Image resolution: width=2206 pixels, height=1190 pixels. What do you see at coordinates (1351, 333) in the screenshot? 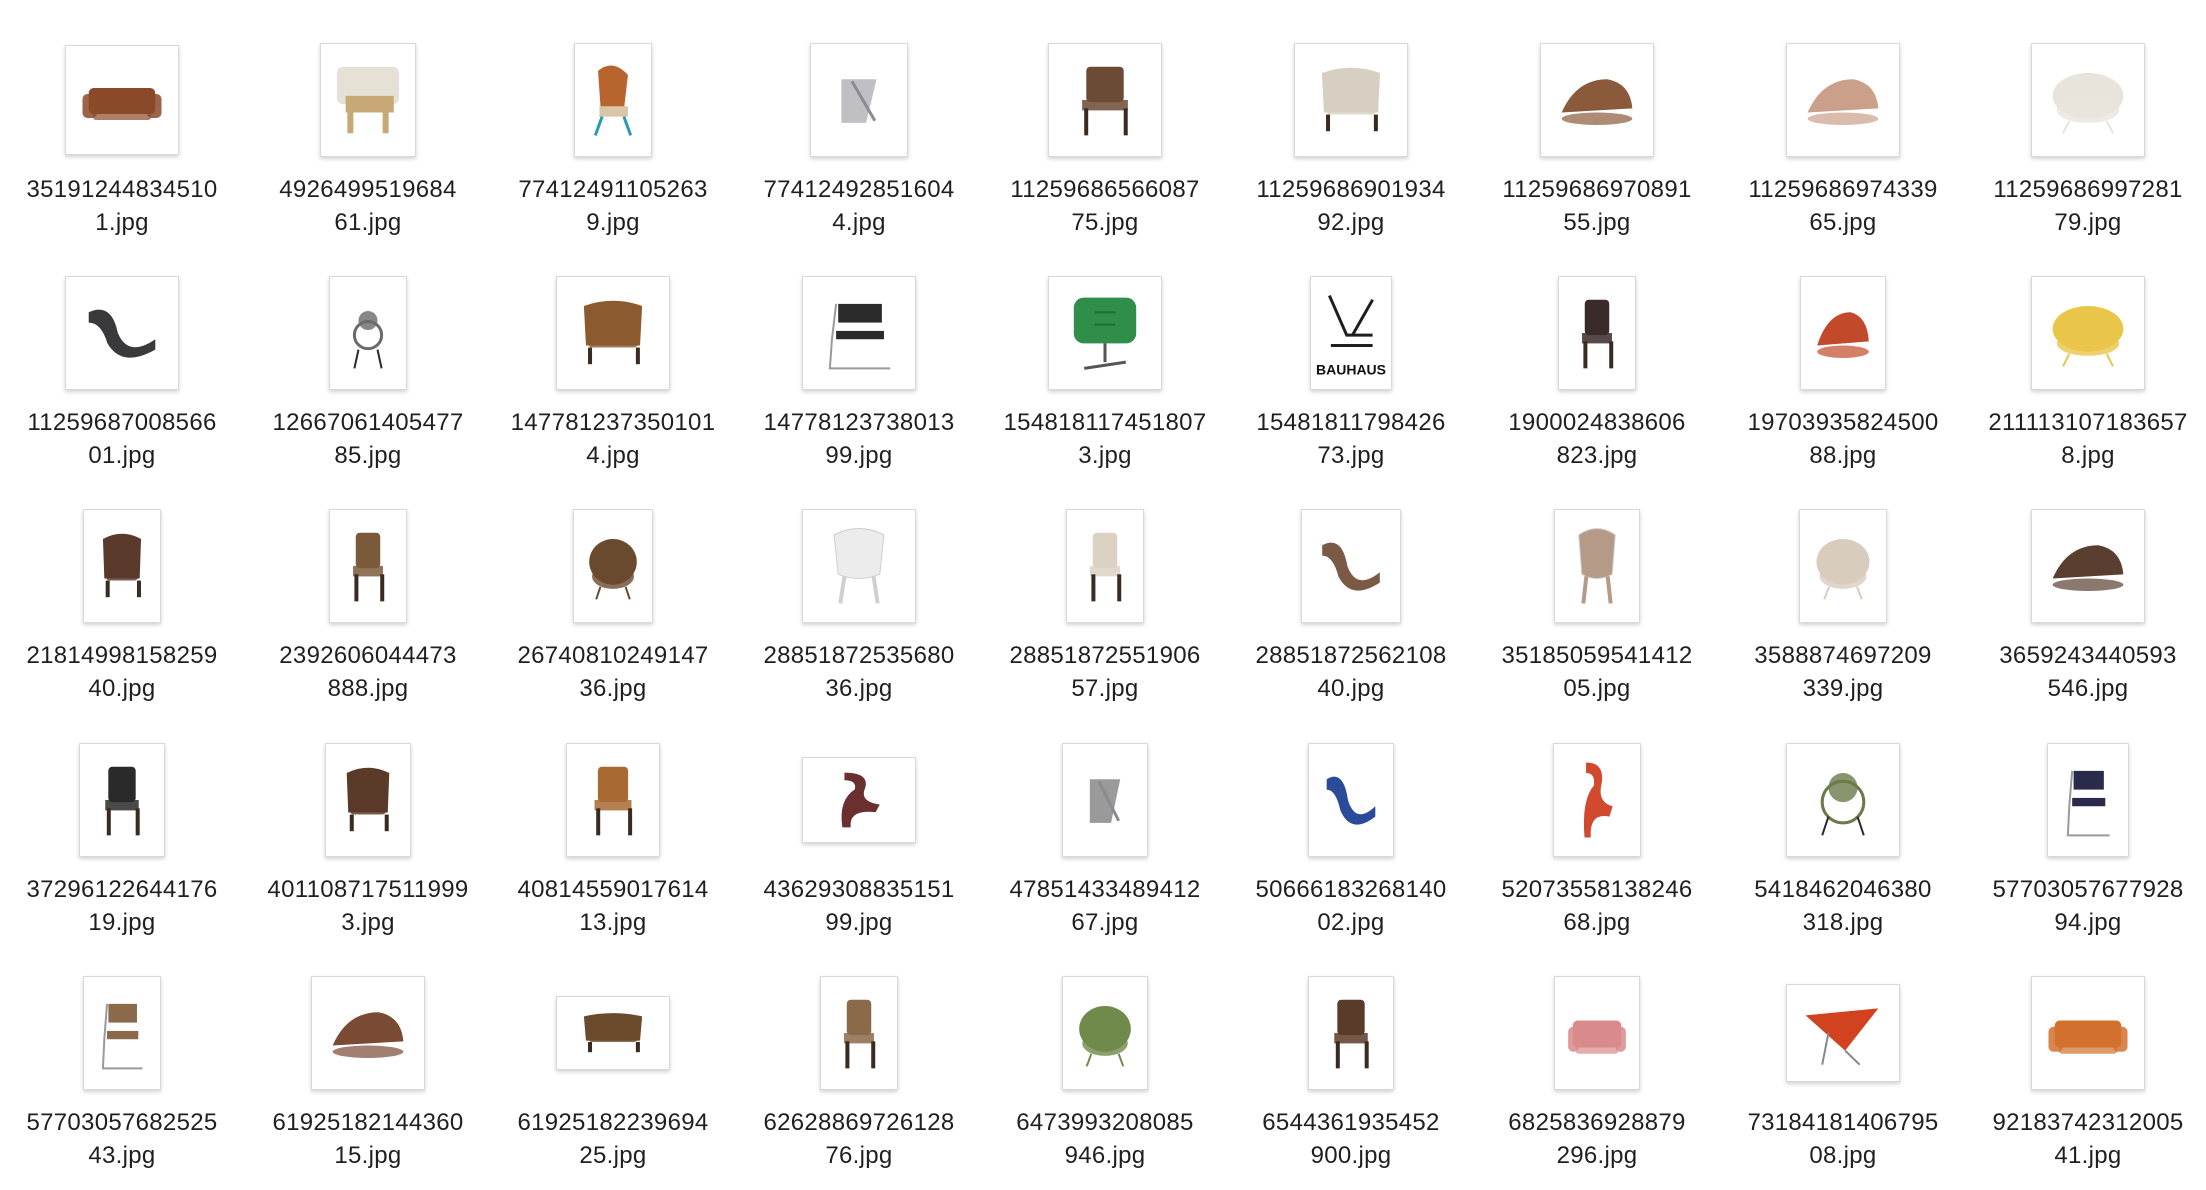
I see `bauhaus-poster-icon: BAUHAUS` at bounding box center [1351, 333].